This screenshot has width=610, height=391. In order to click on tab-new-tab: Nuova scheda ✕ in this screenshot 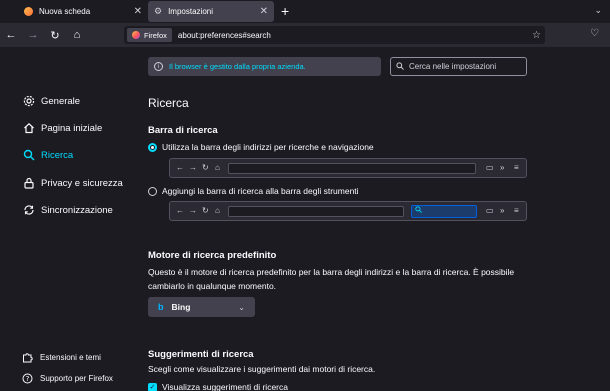, I will do `click(83, 11)`.